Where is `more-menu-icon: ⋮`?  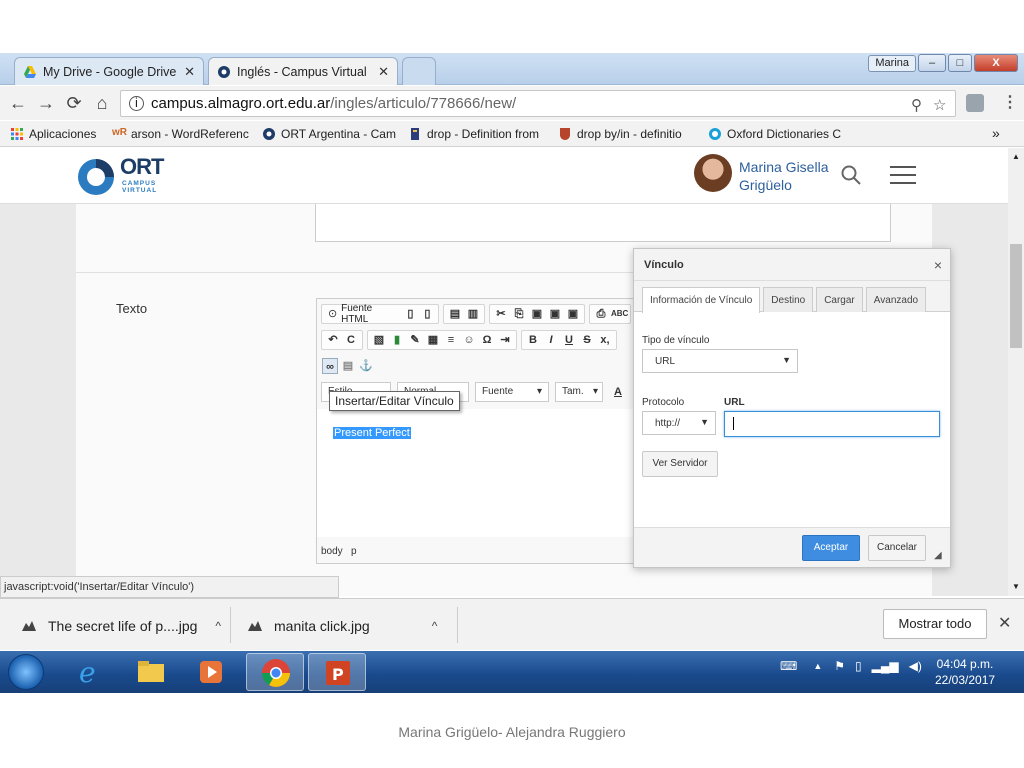 more-menu-icon: ⋮ is located at coordinates (1010, 102).